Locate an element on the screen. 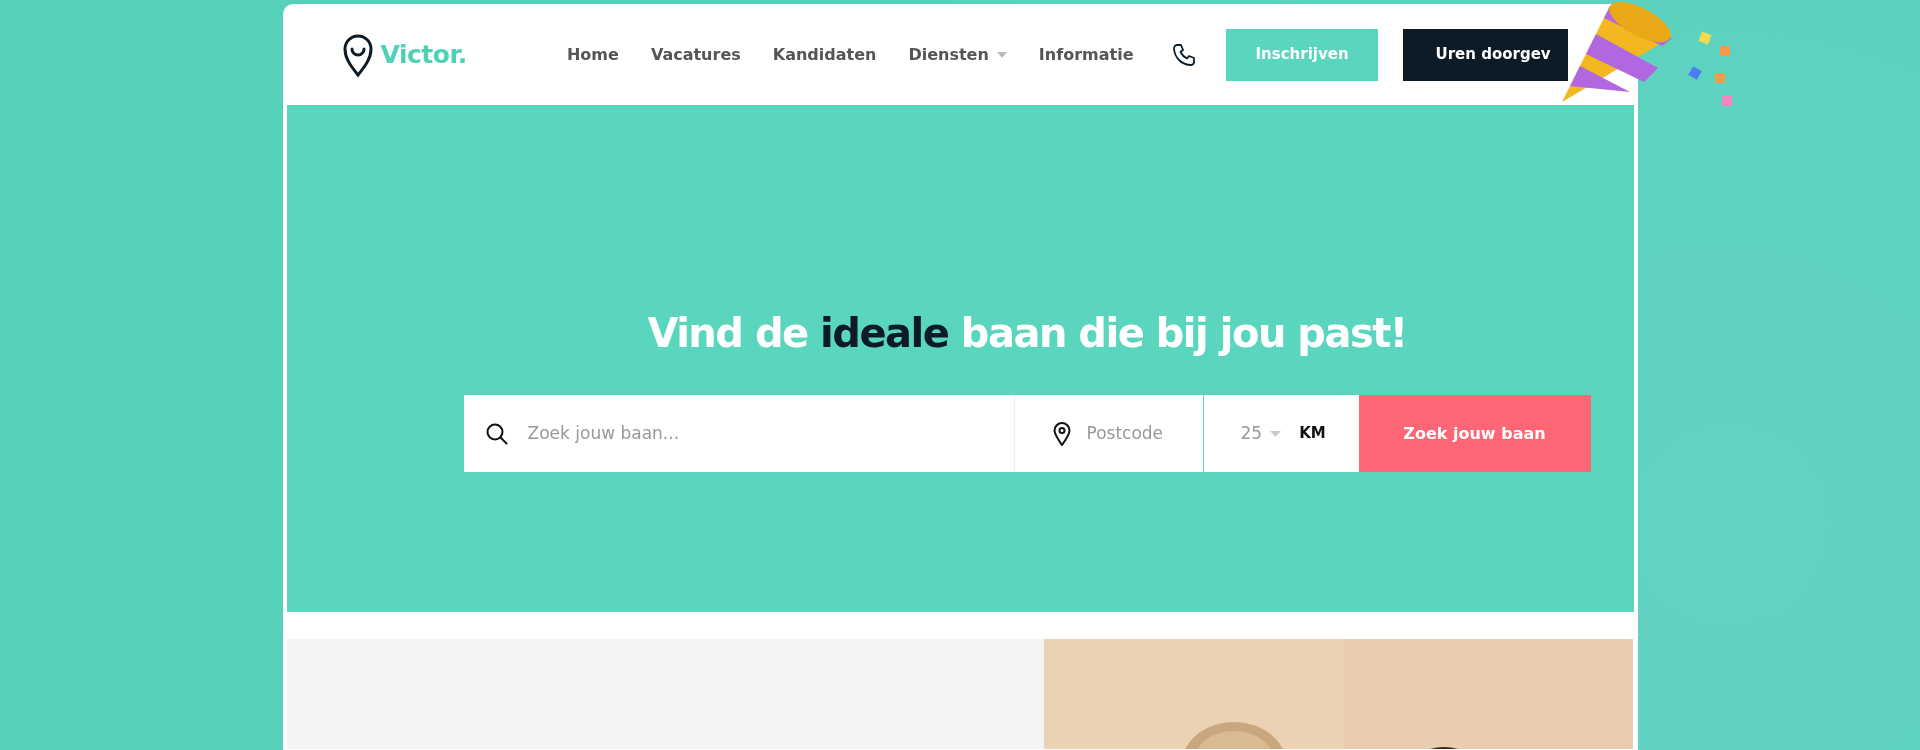  nav-link: Informatie is located at coordinates (1086, 54).